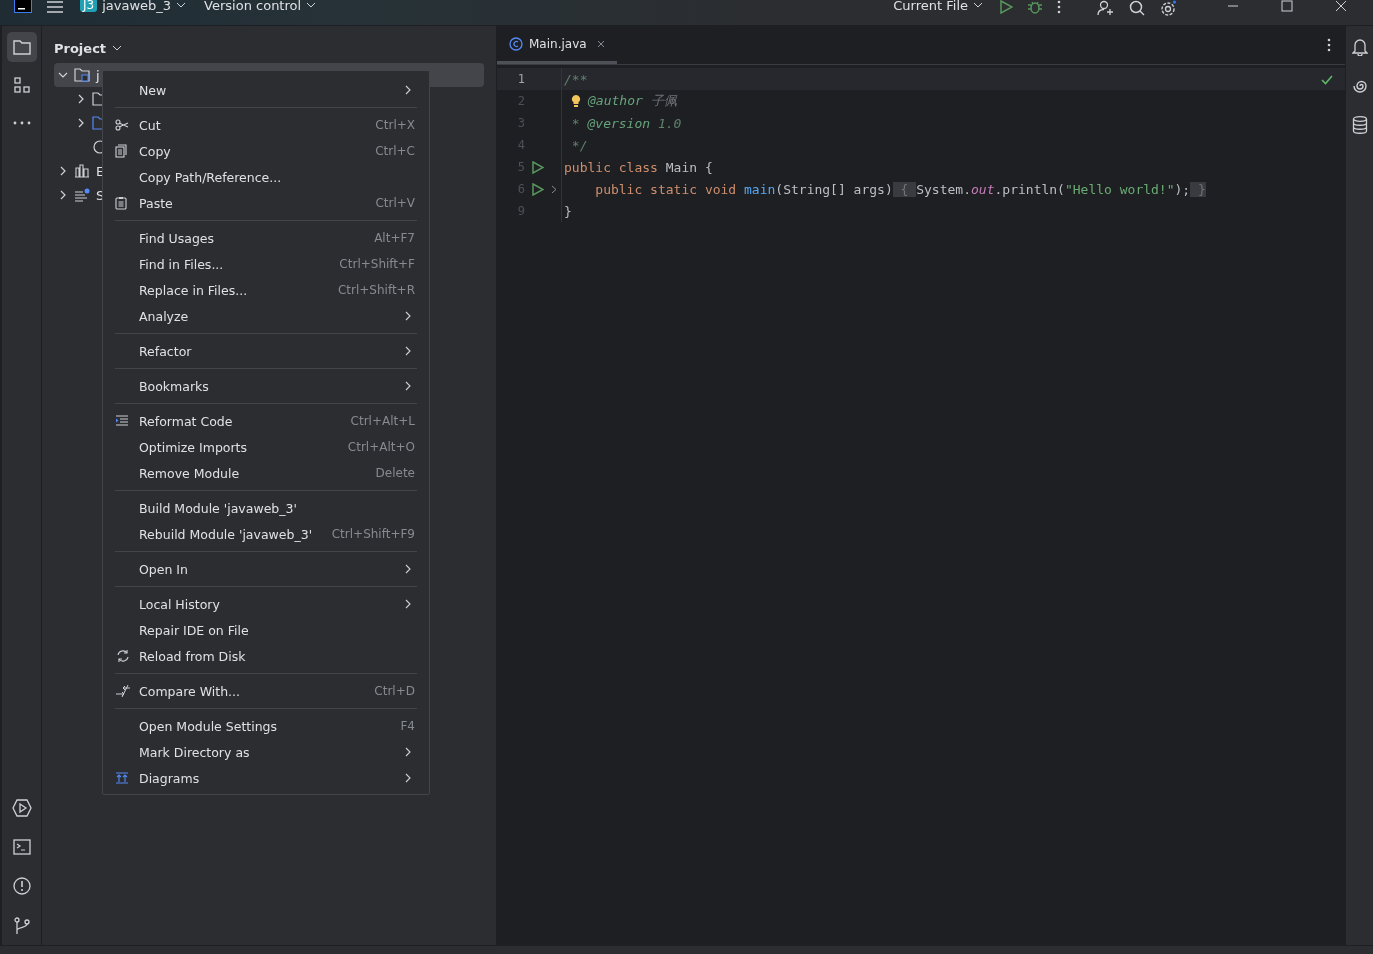 This screenshot has width=1373, height=954. Describe the element at coordinates (579, 145) in the screenshot. I see `code-line: */` at that location.